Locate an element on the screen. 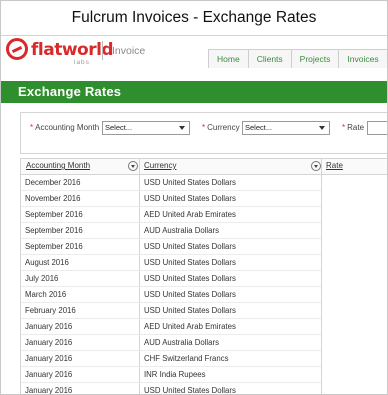 This screenshot has width=388, height=395. table-row: July 2016 USD United States Dollars is located at coordinates (171, 278).